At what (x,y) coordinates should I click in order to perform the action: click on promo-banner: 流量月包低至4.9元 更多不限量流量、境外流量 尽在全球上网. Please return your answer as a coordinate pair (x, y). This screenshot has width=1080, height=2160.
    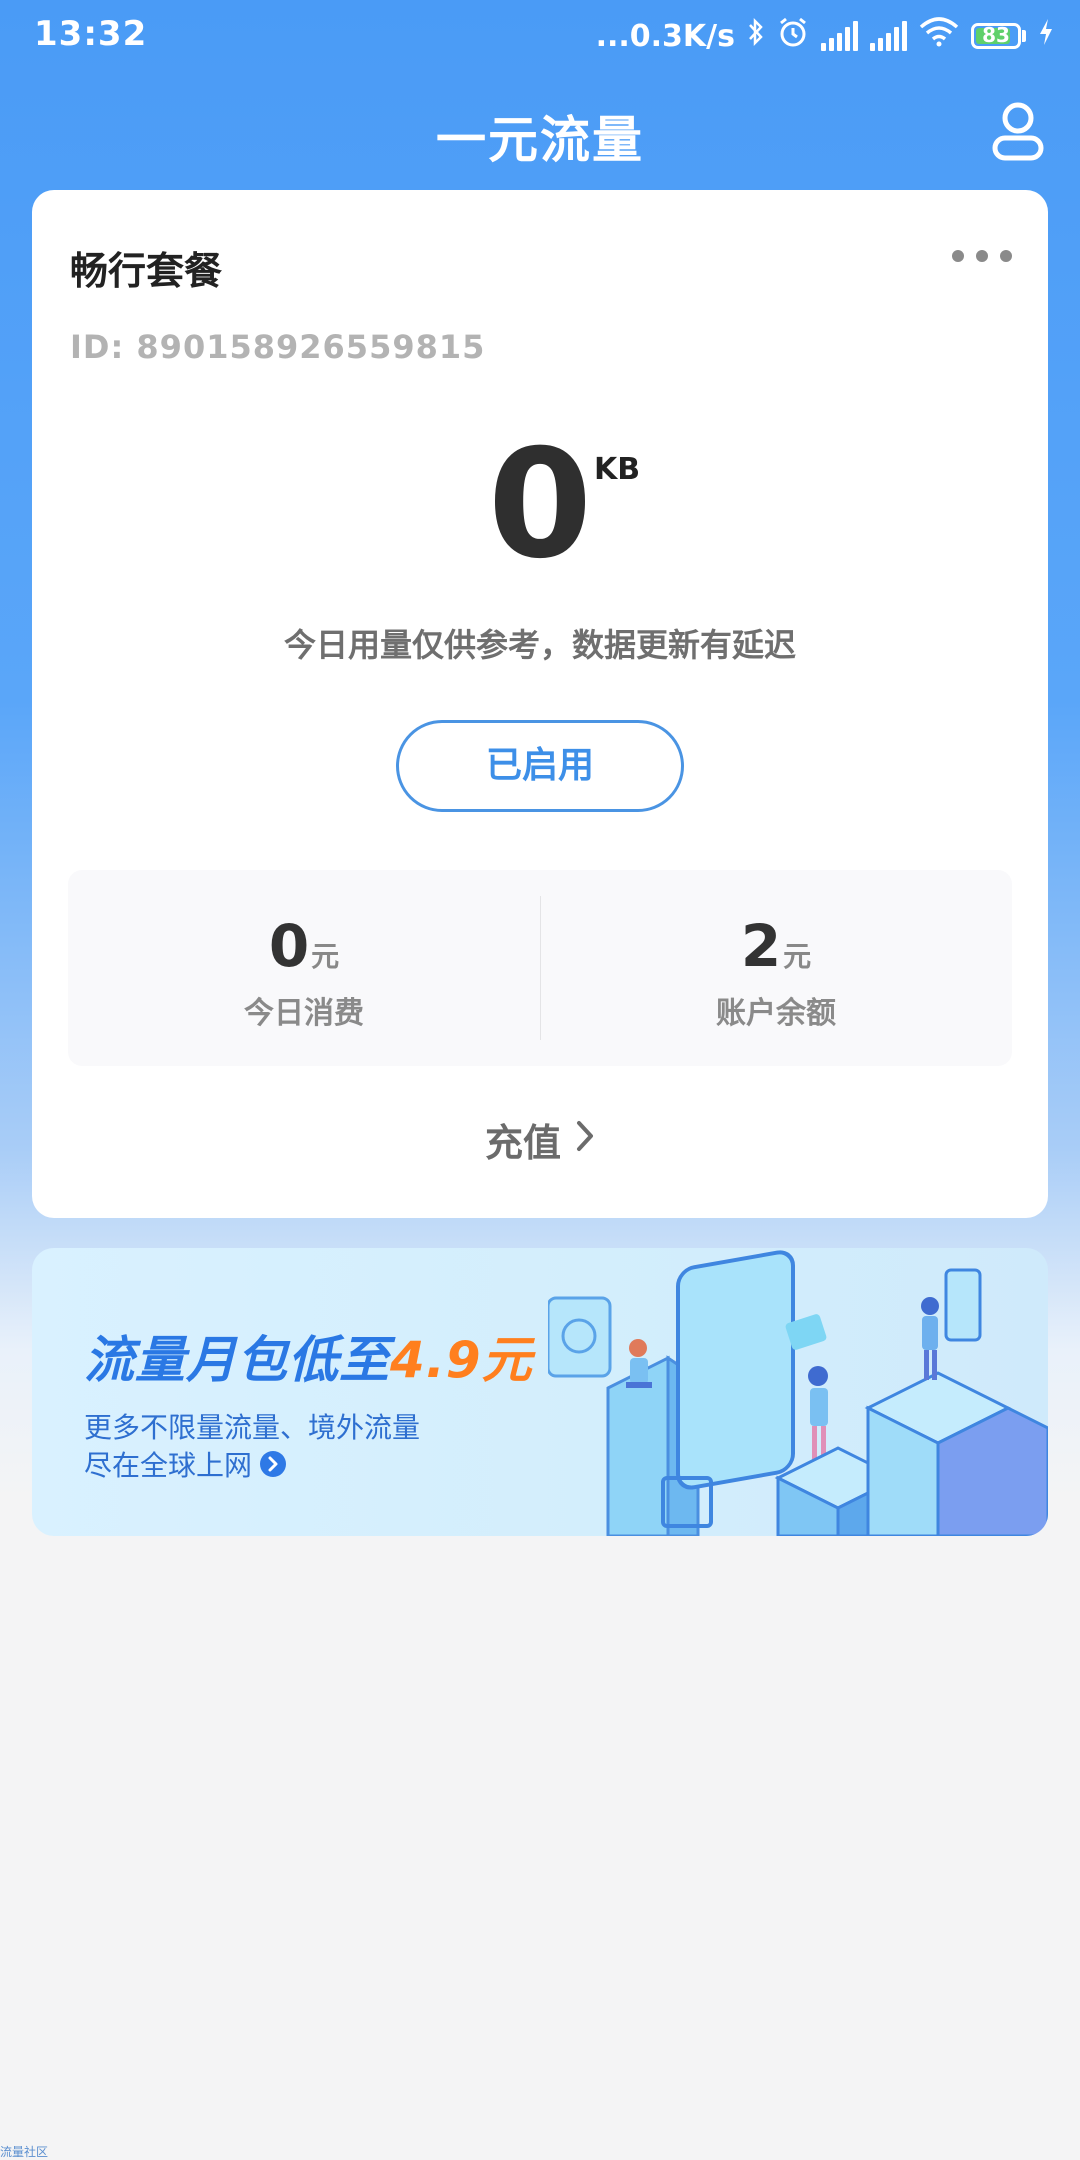
    Looking at the image, I should click on (540, 1392).